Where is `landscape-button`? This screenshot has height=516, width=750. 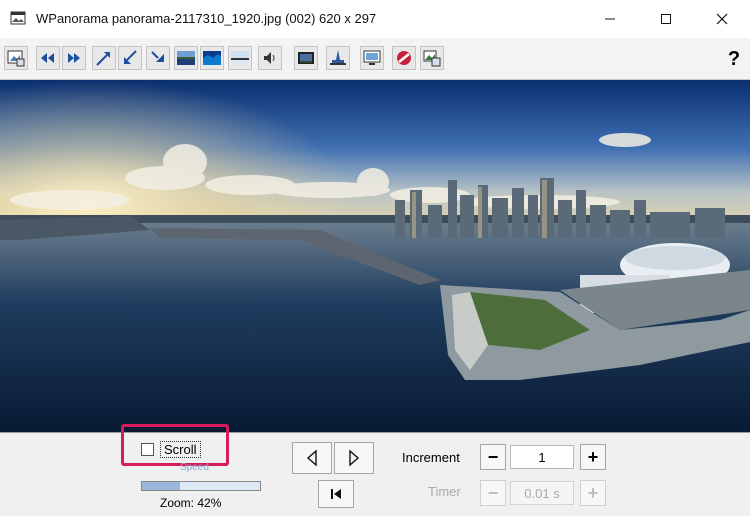 landscape-button is located at coordinates (186, 58).